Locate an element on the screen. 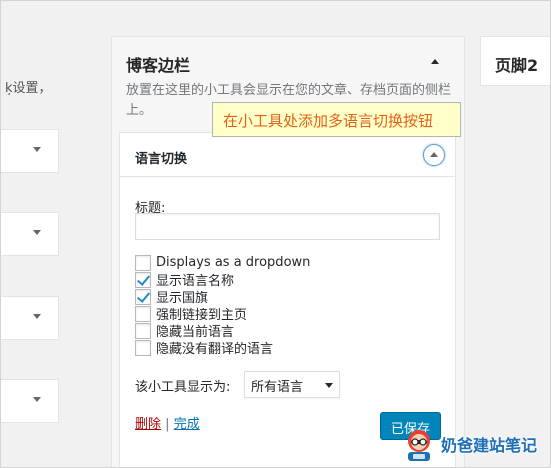  option-hide-untranslated: 隐藏没有翻译的语言 is located at coordinates (204, 348).